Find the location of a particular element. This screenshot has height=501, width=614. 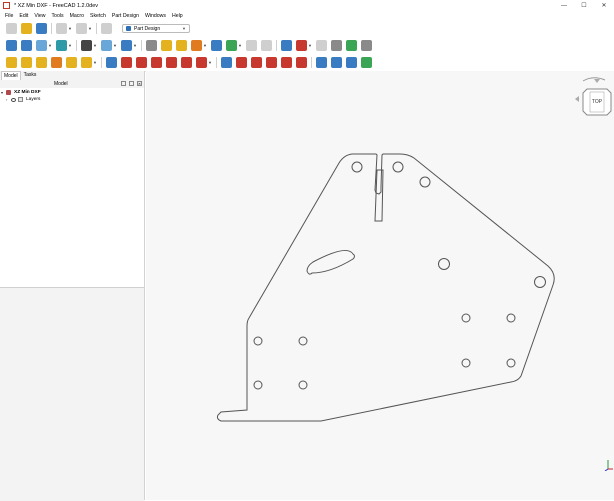

scaled-icon is located at coordinates (366, 62).